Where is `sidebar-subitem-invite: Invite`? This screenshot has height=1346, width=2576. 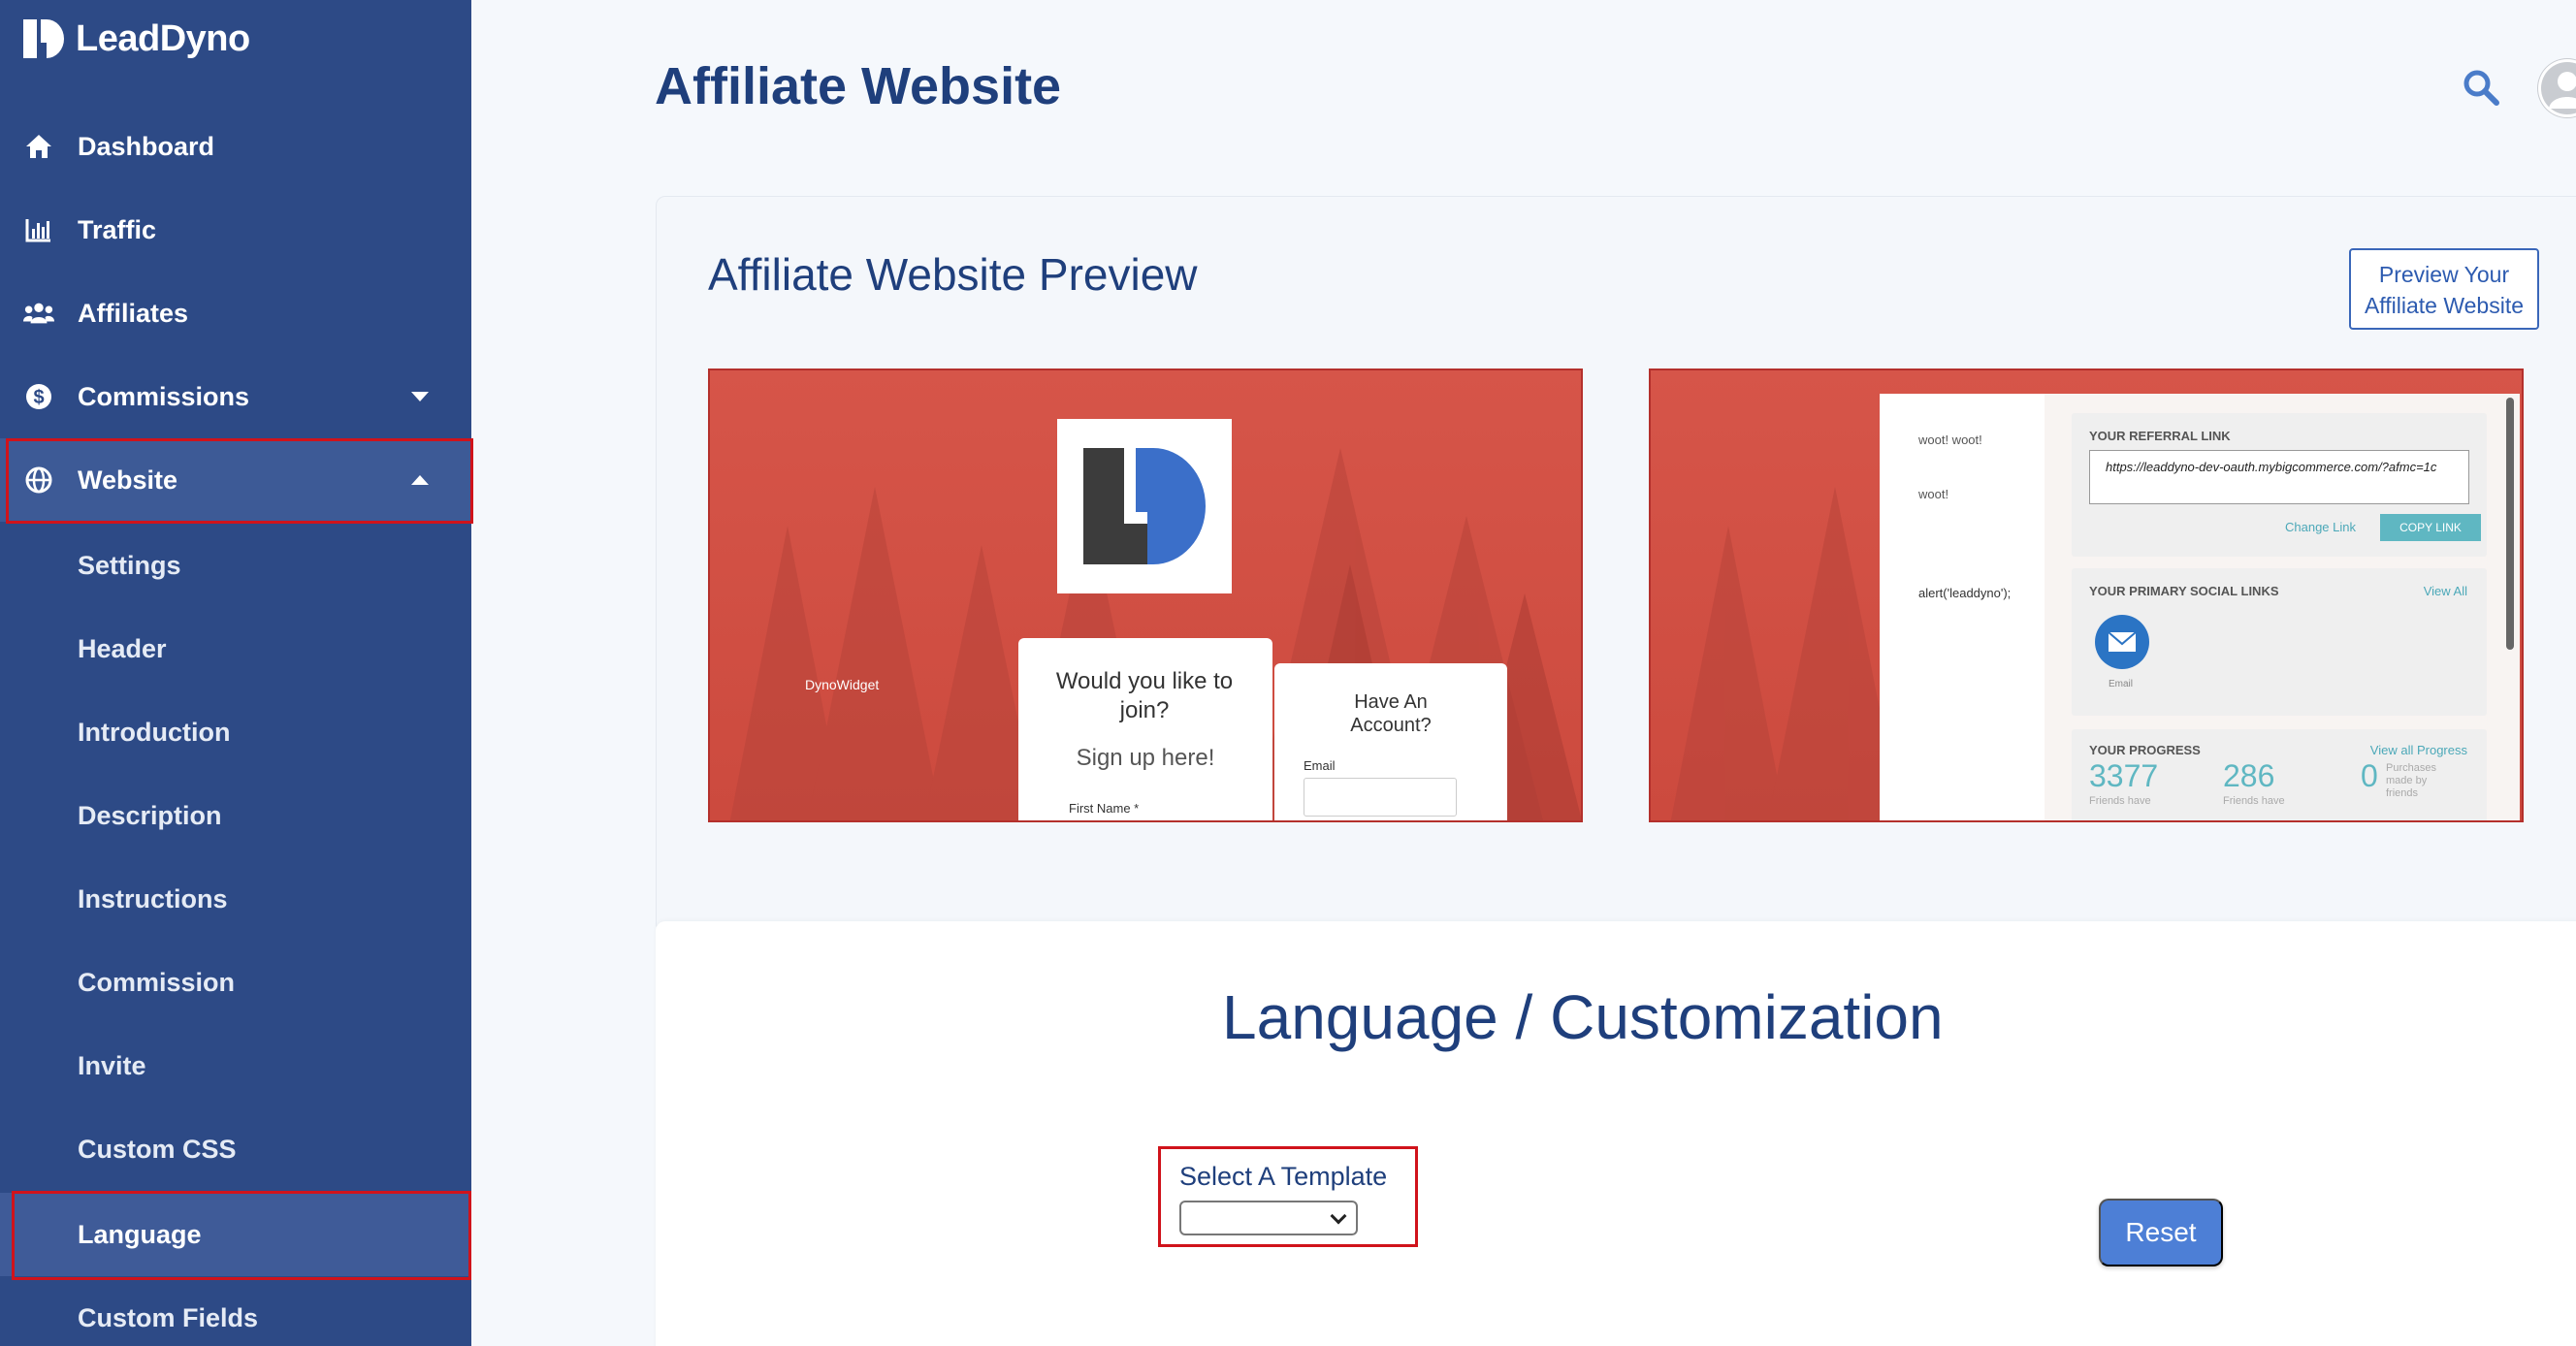
sidebar-subitem-invite: Invite is located at coordinates (235, 1065).